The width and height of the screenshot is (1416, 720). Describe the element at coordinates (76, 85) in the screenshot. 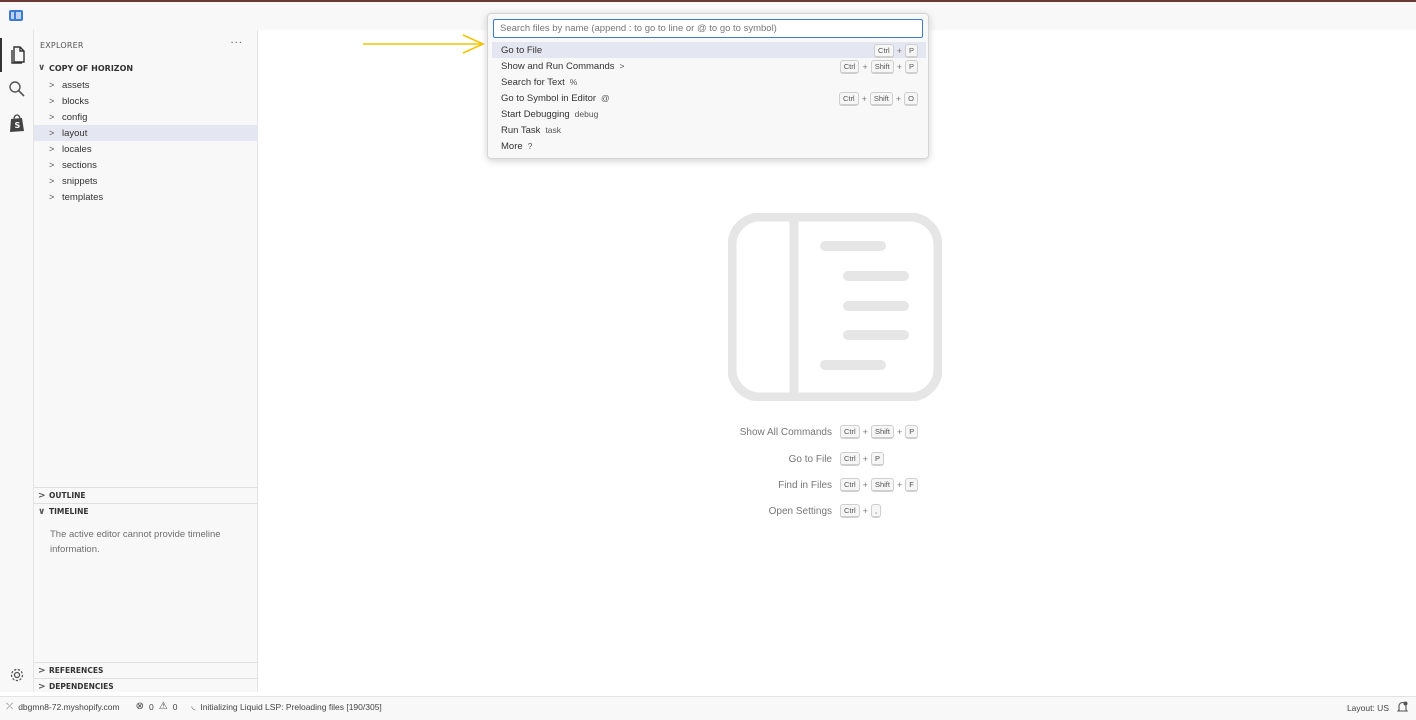

I see `folder-label: assets` at that location.